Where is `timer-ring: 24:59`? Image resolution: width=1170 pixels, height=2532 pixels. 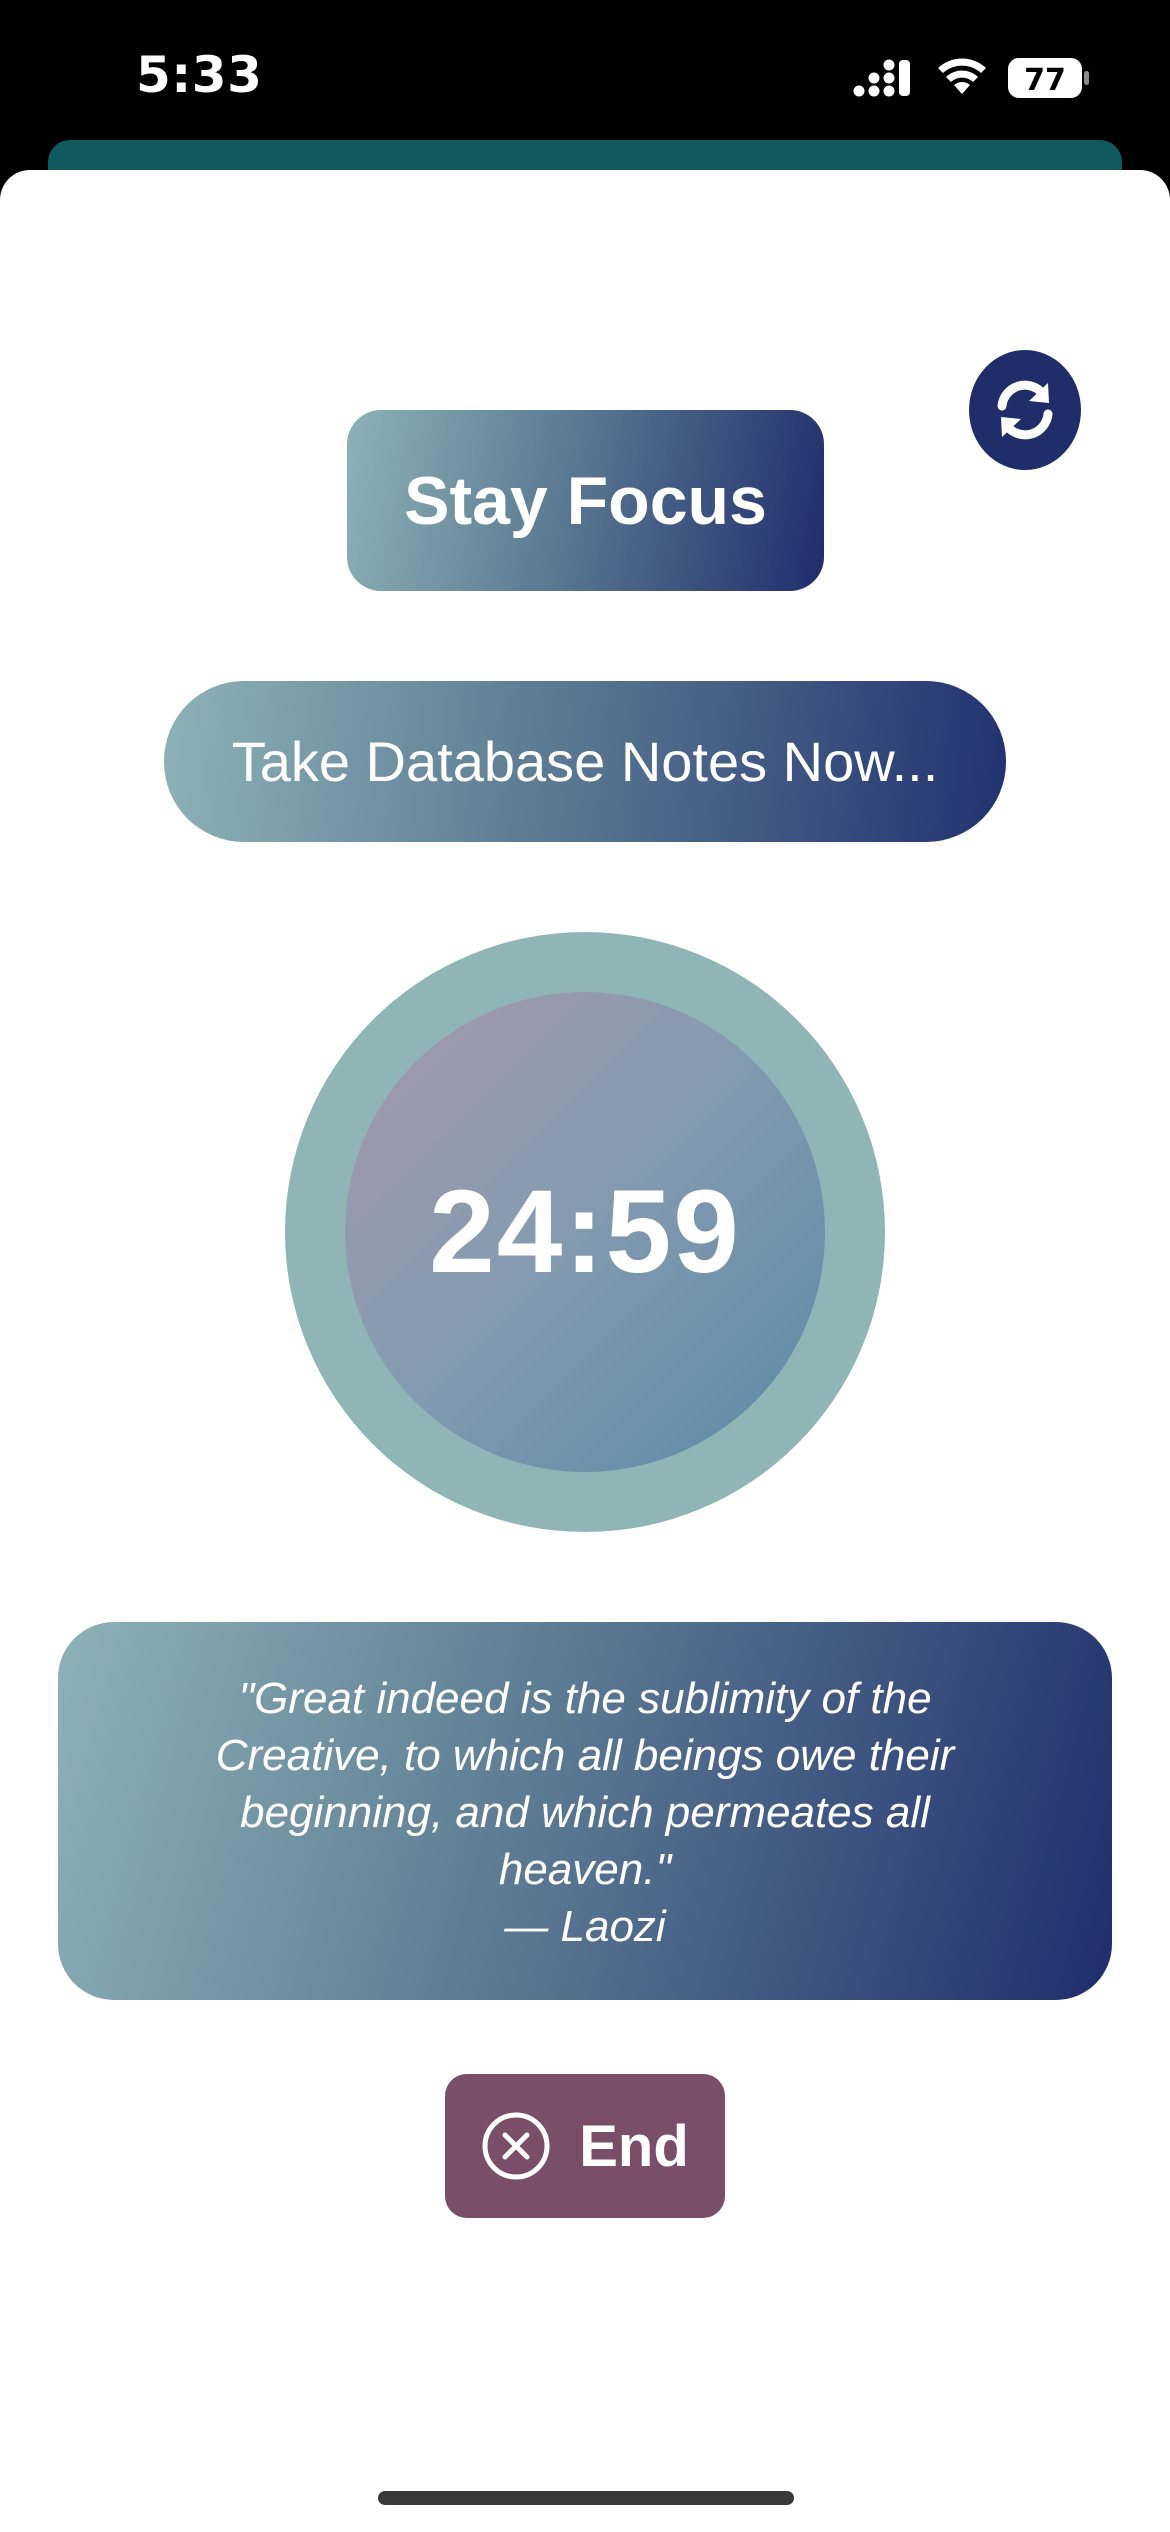 timer-ring: 24:59 is located at coordinates (585, 1232).